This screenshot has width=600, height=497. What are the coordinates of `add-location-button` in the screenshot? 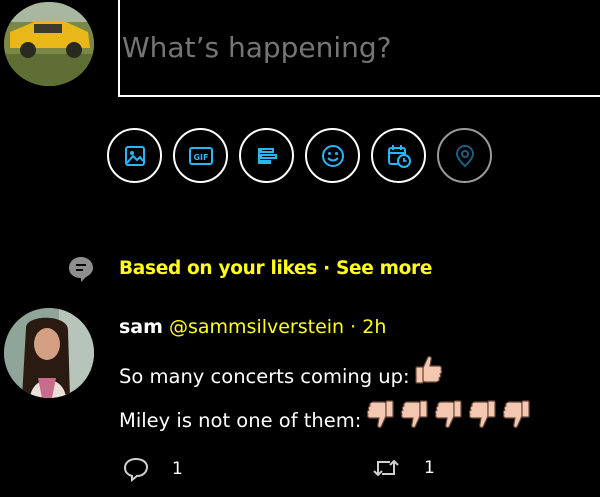 It's located at (464, 155).